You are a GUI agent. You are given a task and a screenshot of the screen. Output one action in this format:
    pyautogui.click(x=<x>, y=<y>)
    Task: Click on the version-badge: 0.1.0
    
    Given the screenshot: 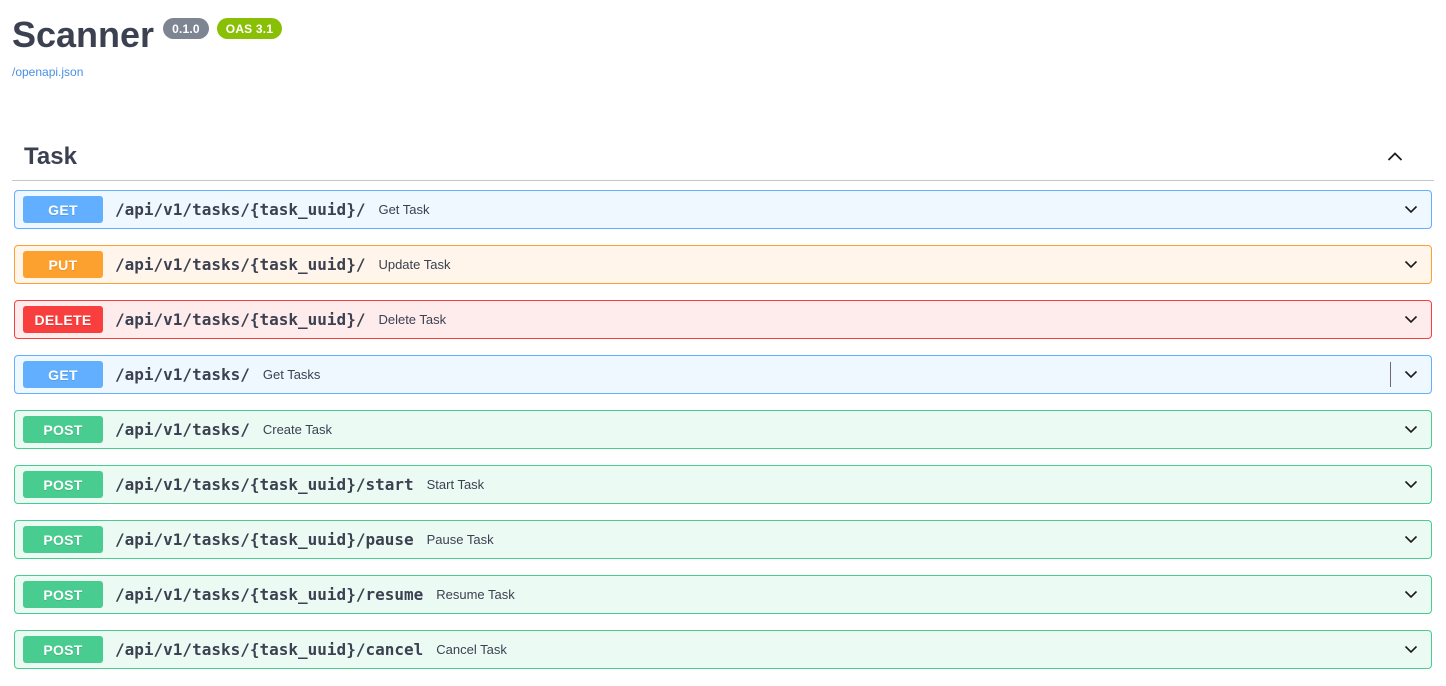 What is the action you would take?
    pyautogui.click(x=186, y=28)
    